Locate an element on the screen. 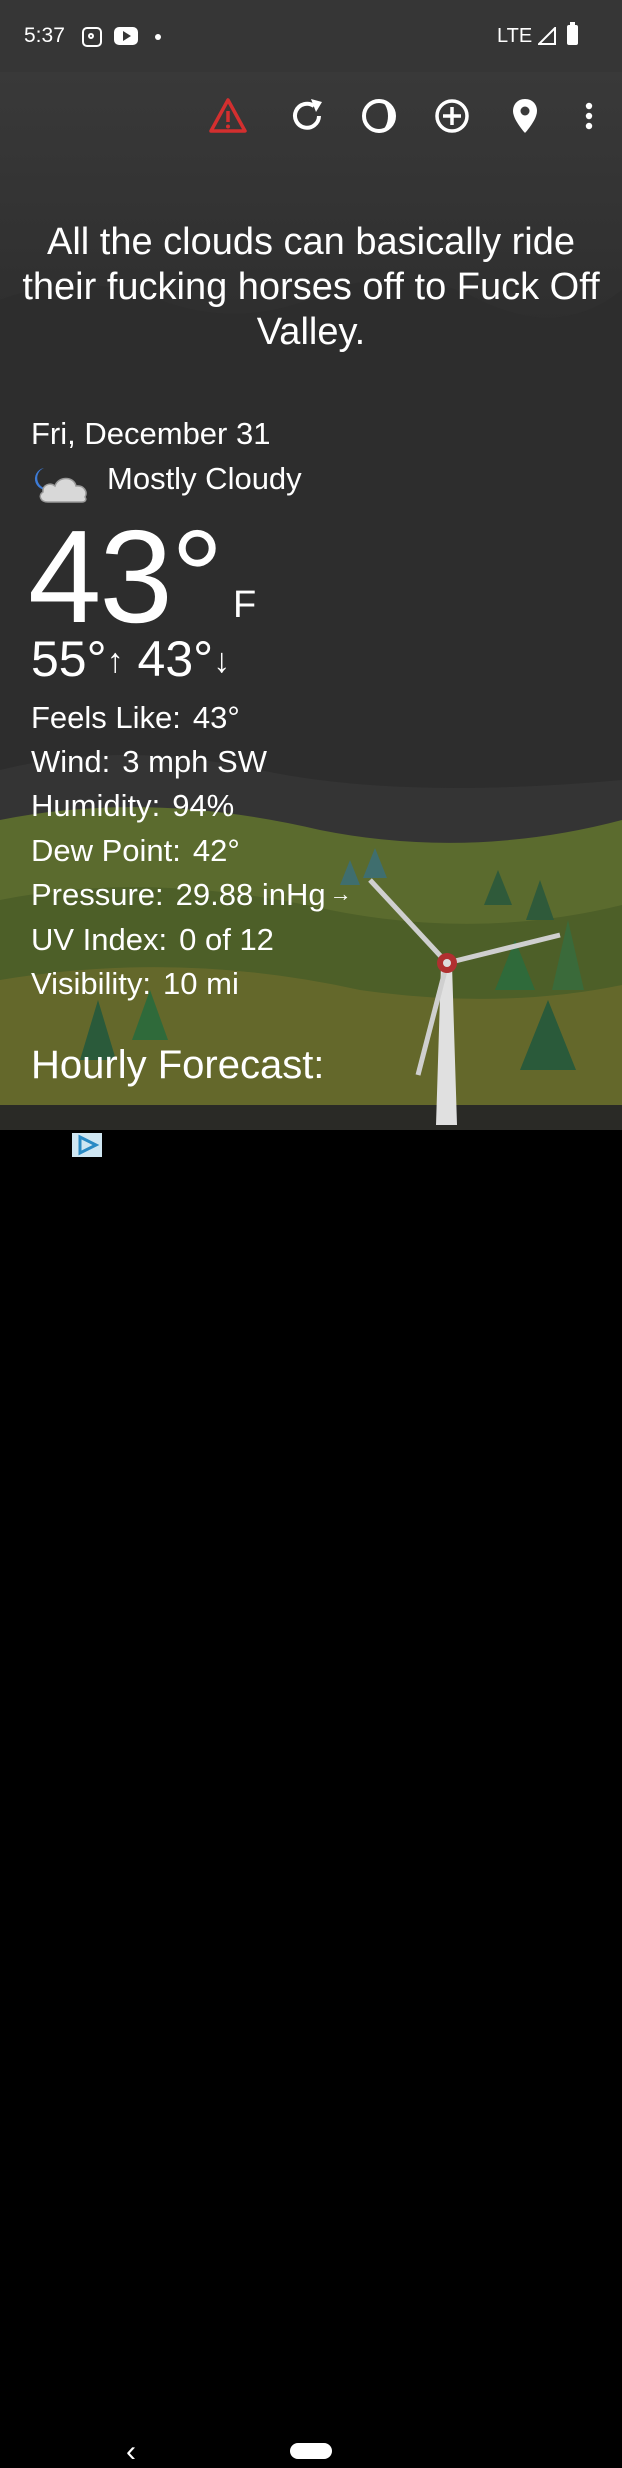  pressure-value: 29.88 inHg is located at coordinates (250, 894).